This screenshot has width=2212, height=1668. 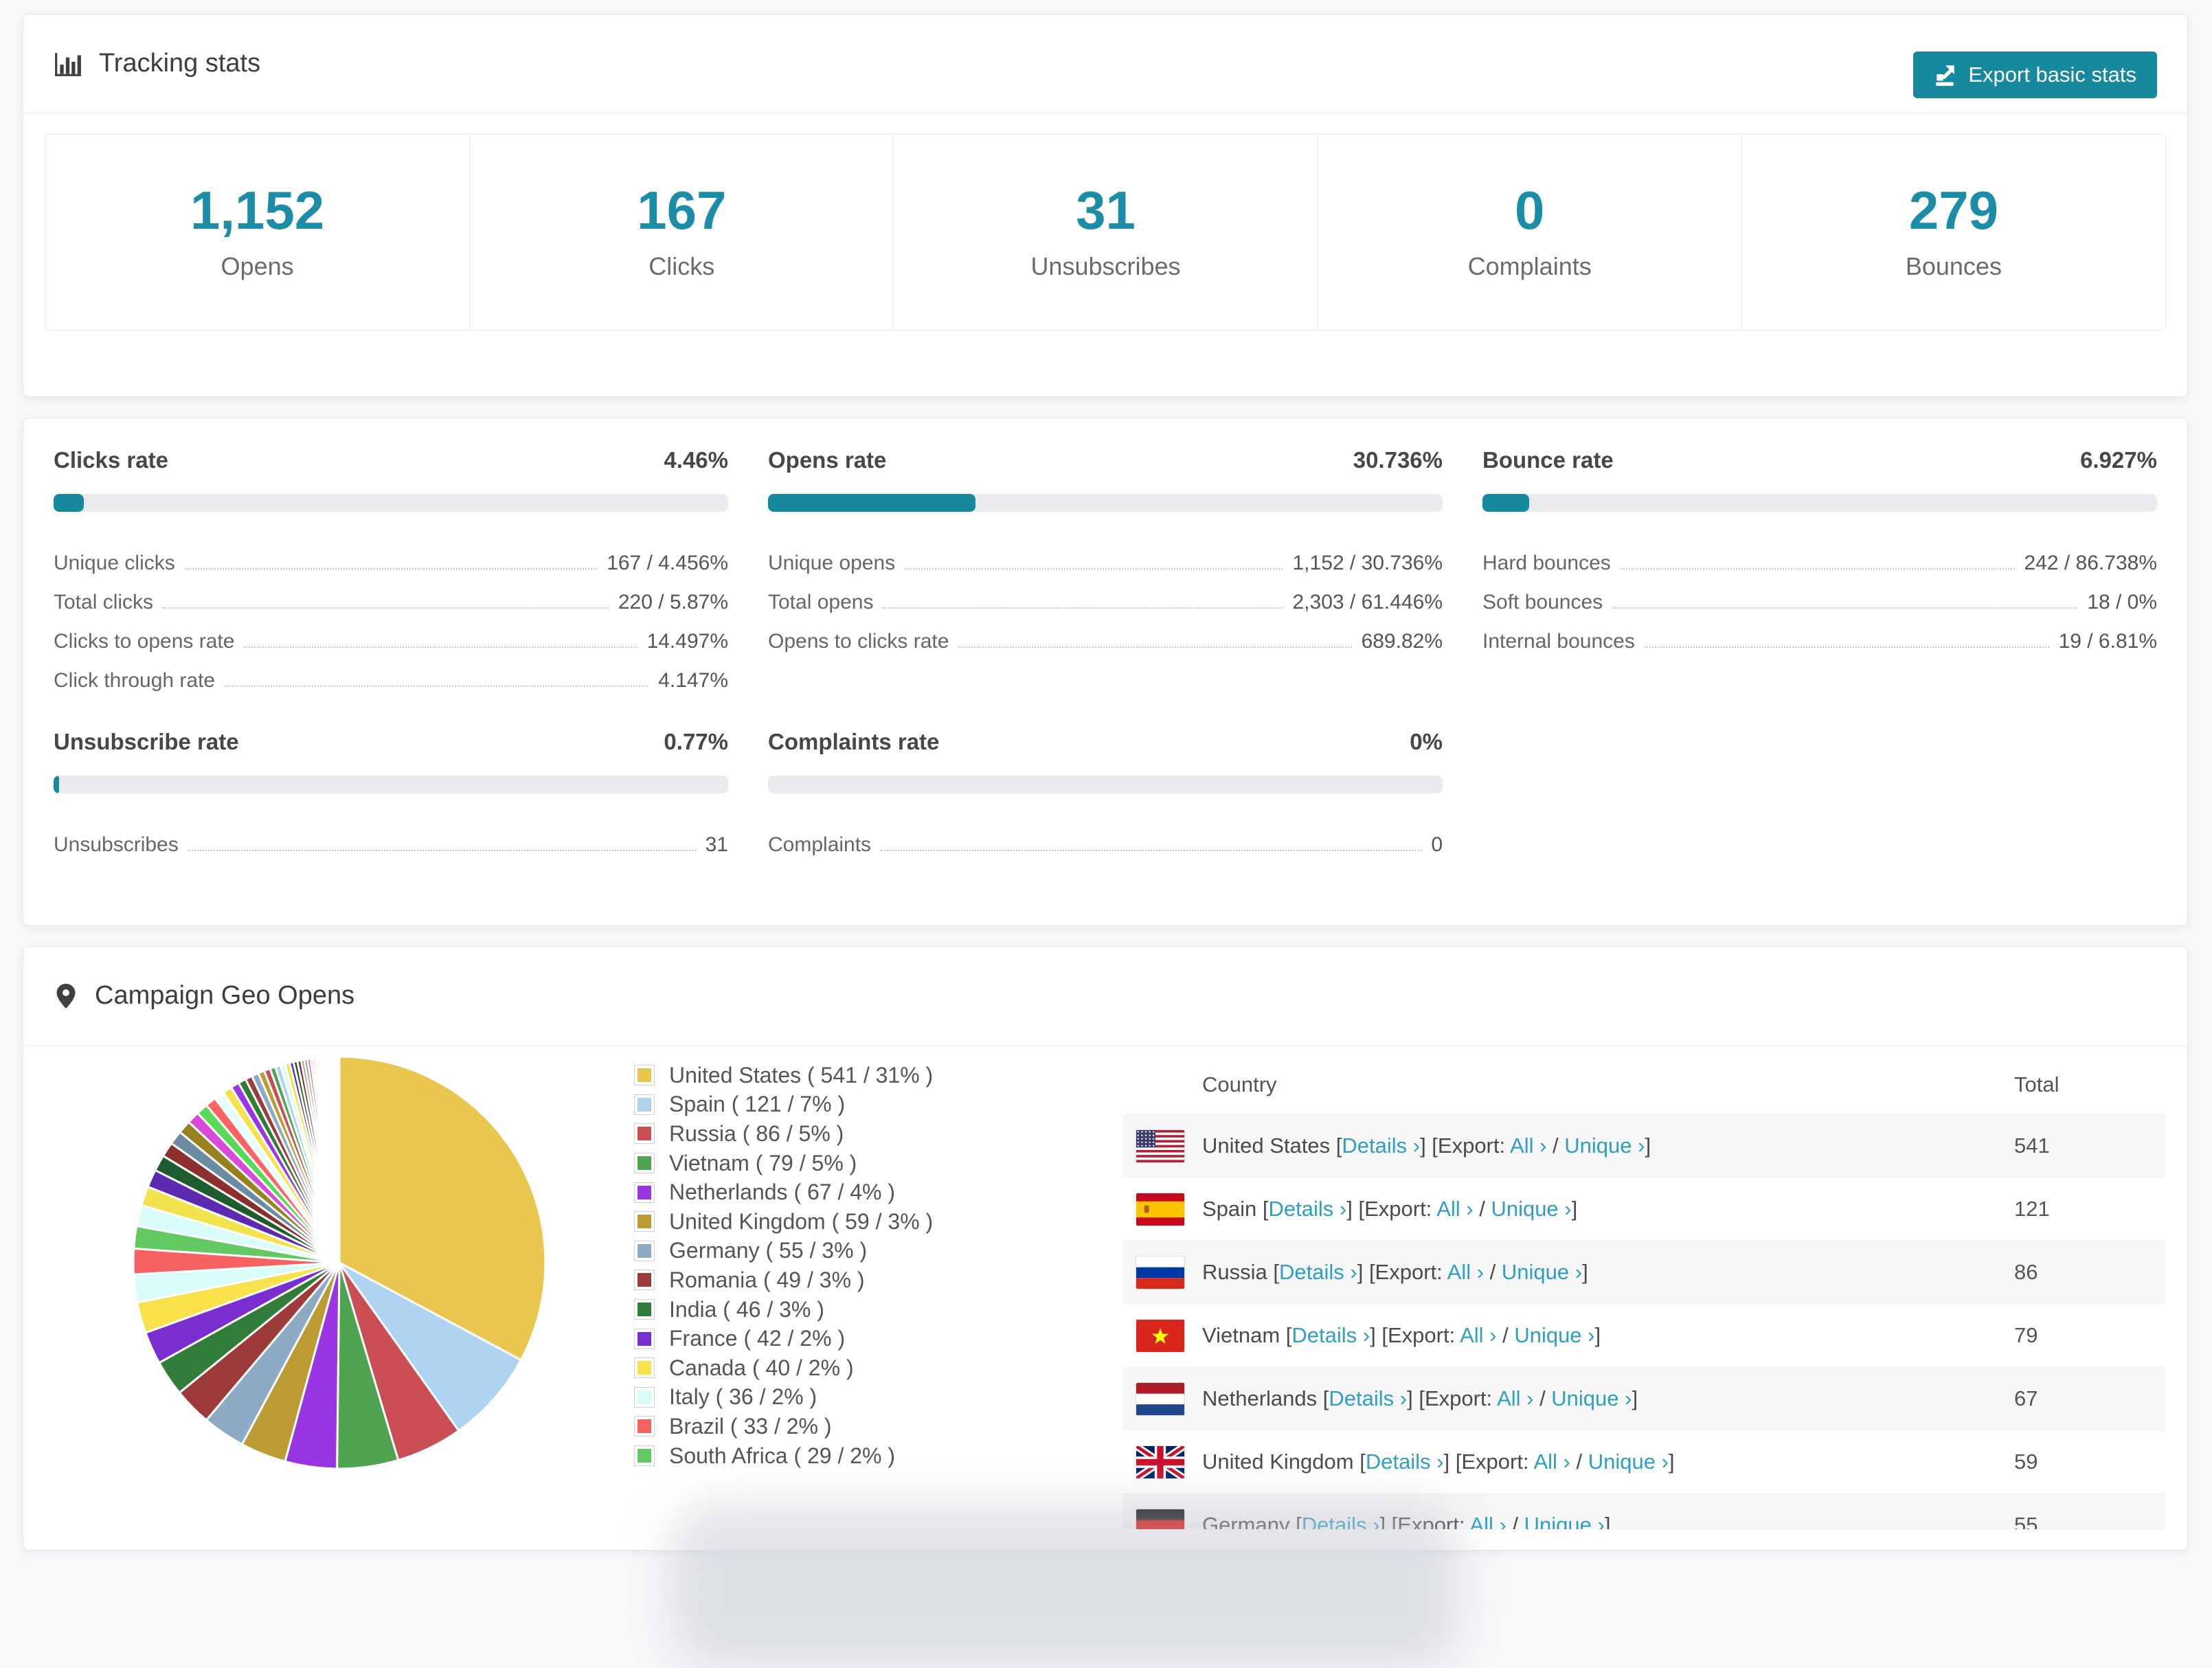 What do you see at coordinates (757, 1338) in the screenshot?
I see `legend-label: France ( 42 / 2% )` at bounding box center [757, 1338].